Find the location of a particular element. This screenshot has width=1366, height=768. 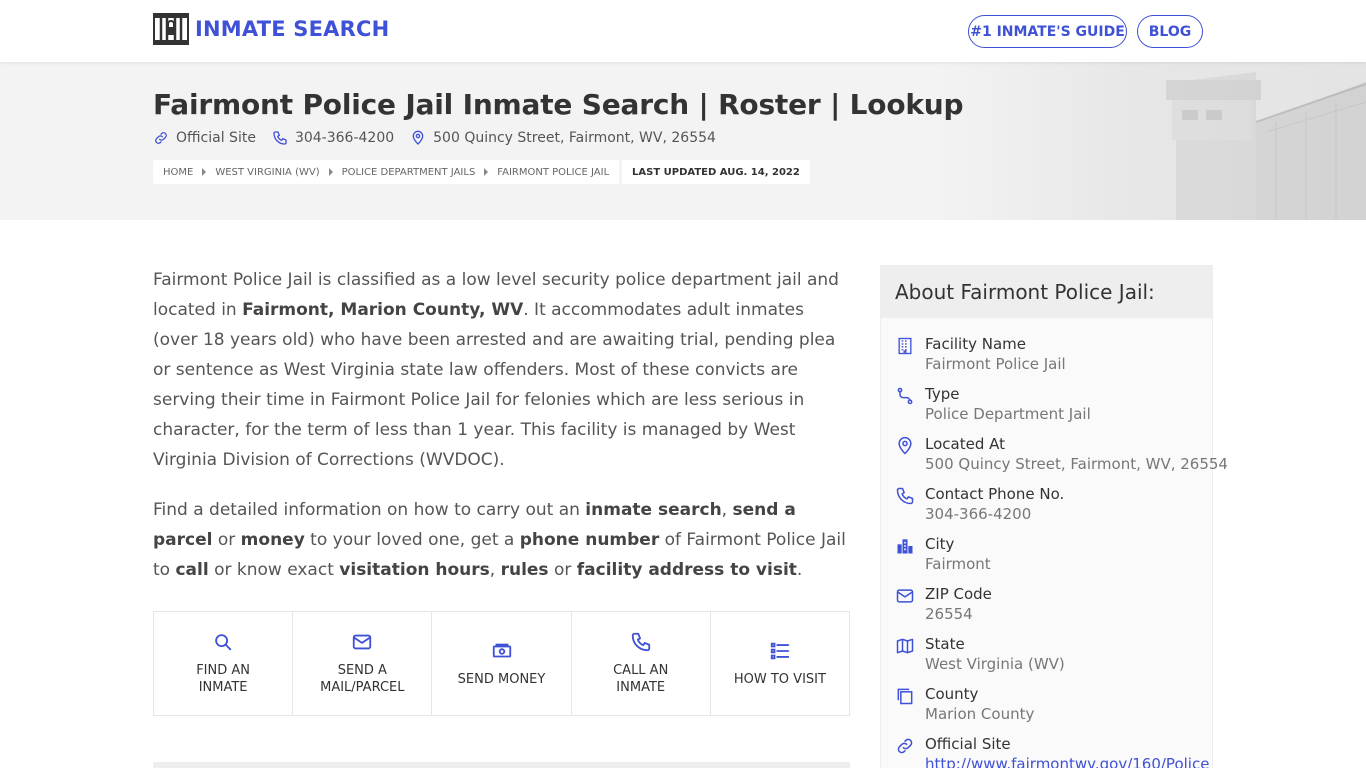

about-value: 304-366-4200 is located at coordinates (978, 514).